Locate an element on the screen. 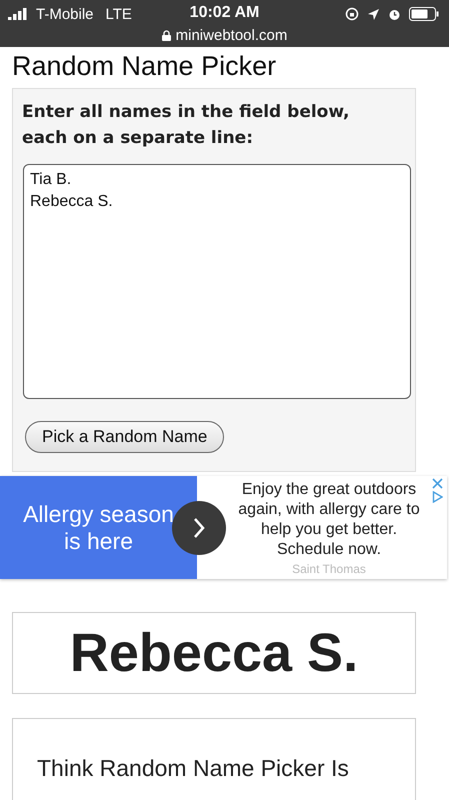 Image resolution: width=449 pixels, height=800 pixels. chevron-right-icon is located at coordinates (199, 528).